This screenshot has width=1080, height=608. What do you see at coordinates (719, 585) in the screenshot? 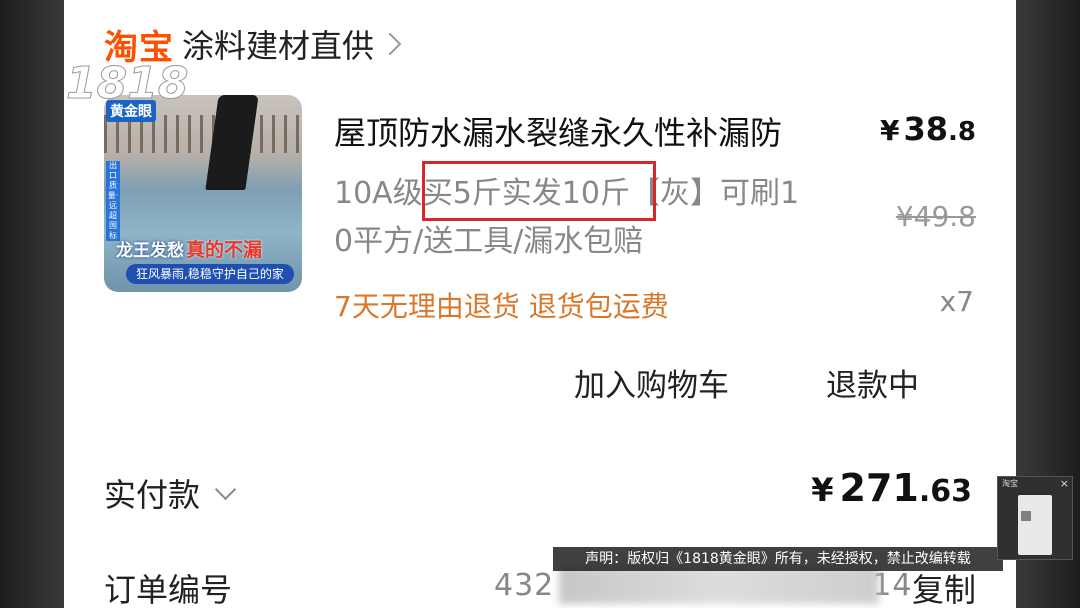
I see `order-number-blur` at bounding box center [719, 585].